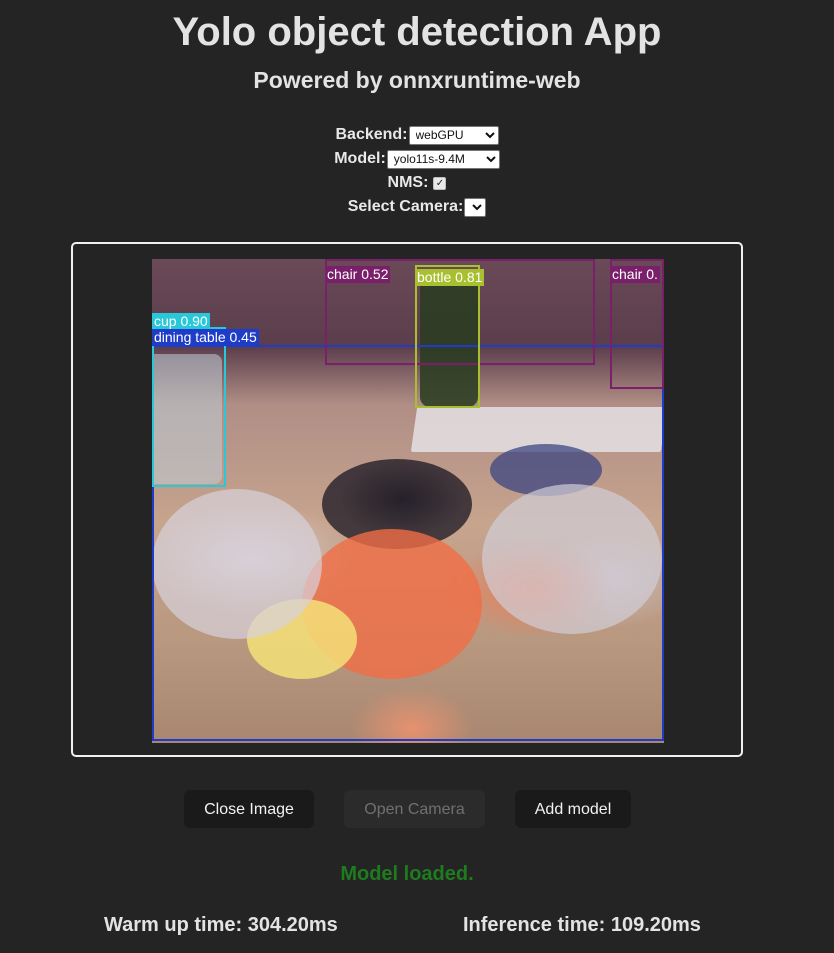  What do you see at coordinates (249, 809) in the screenshot?
I see `close-image-button: Close Image` at bounding box center [249, 809].